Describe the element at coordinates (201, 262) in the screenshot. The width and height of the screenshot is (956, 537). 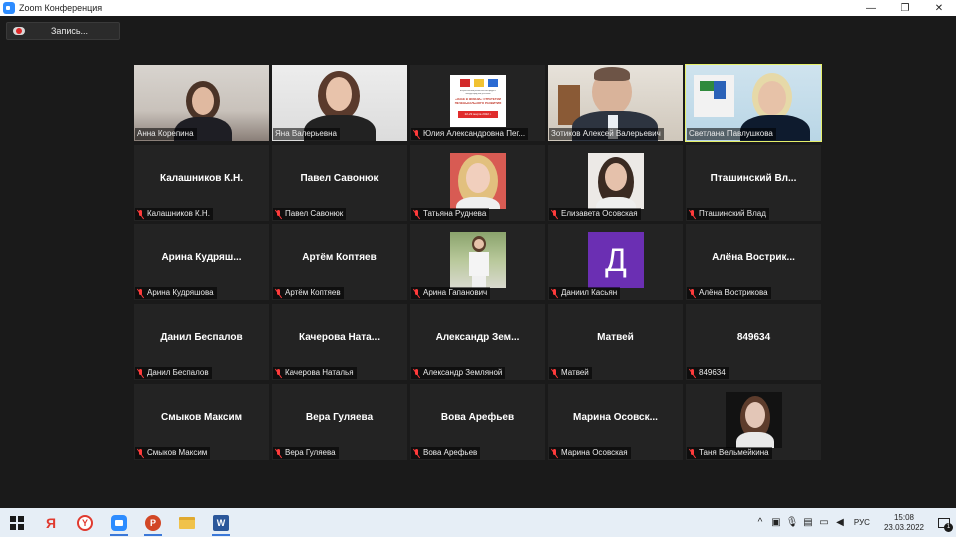
I see `participant-tile: Арина Кудряш... Арина Кудряшова` at that location.